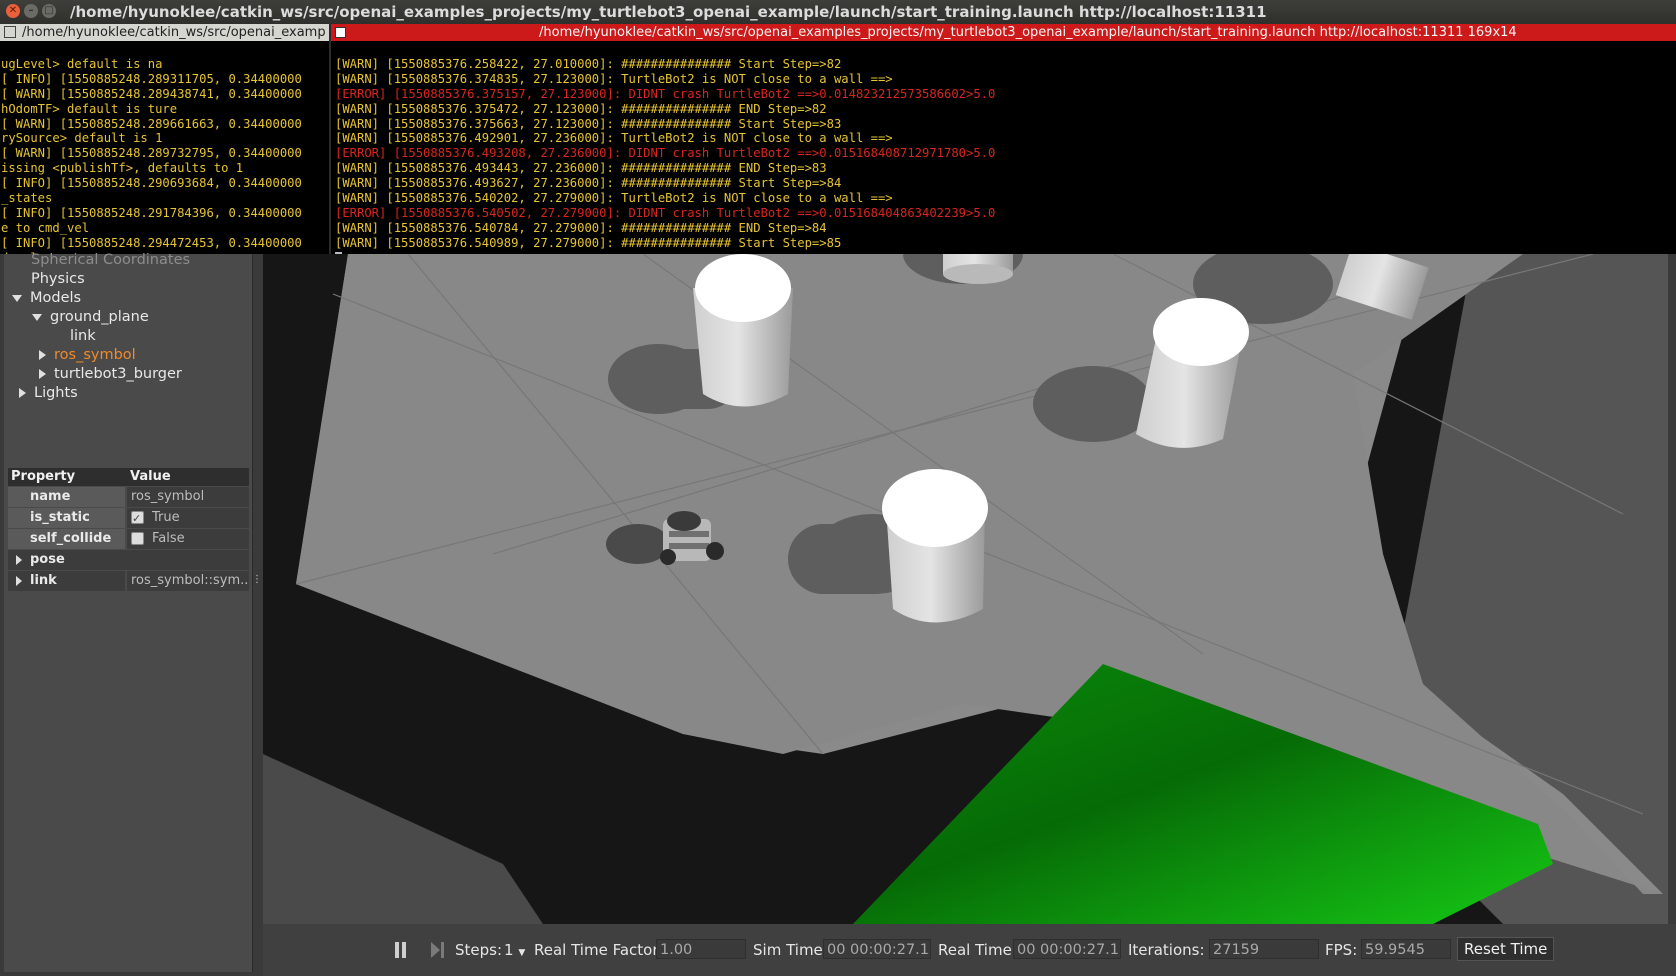 The height and width of the screenshot is (976, 1676). Describe the element at coordinates (99, 317) in the screenshot. I see `tree-item-label: ground_plane` at that location.